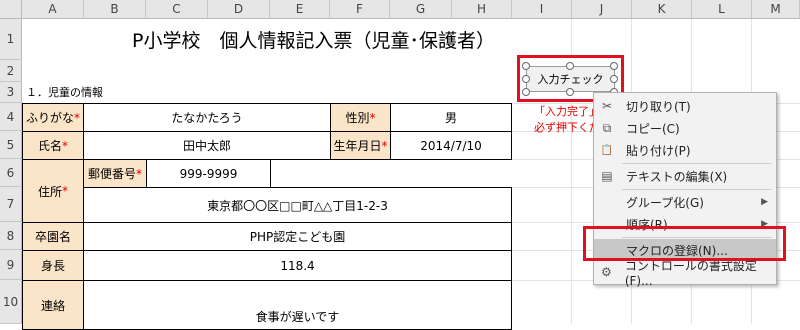 The height and width of the screenshot is (330, 800). What do you see at coordinates (49, 191) in the screenshot?
I see `address-label: 住所` at bounding box center [49, 191].